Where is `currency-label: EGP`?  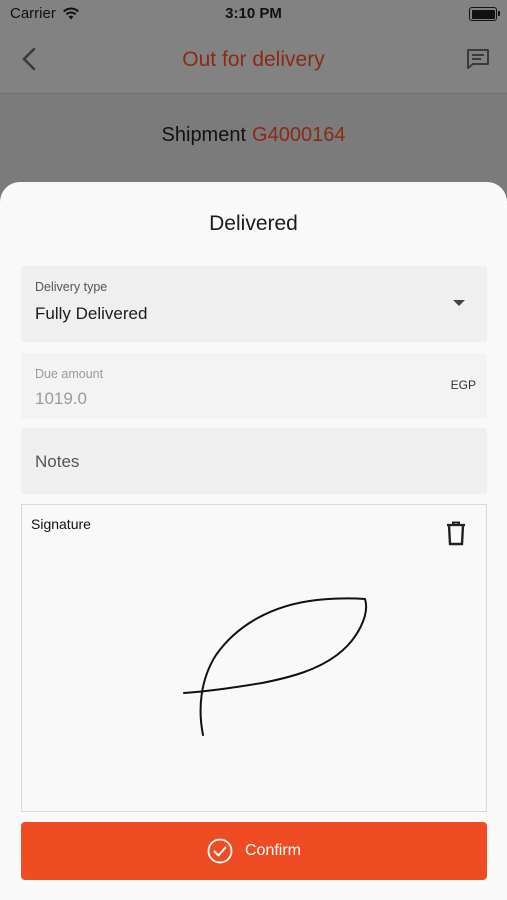 currency-label: EGP is located at coordinates (463, 385).